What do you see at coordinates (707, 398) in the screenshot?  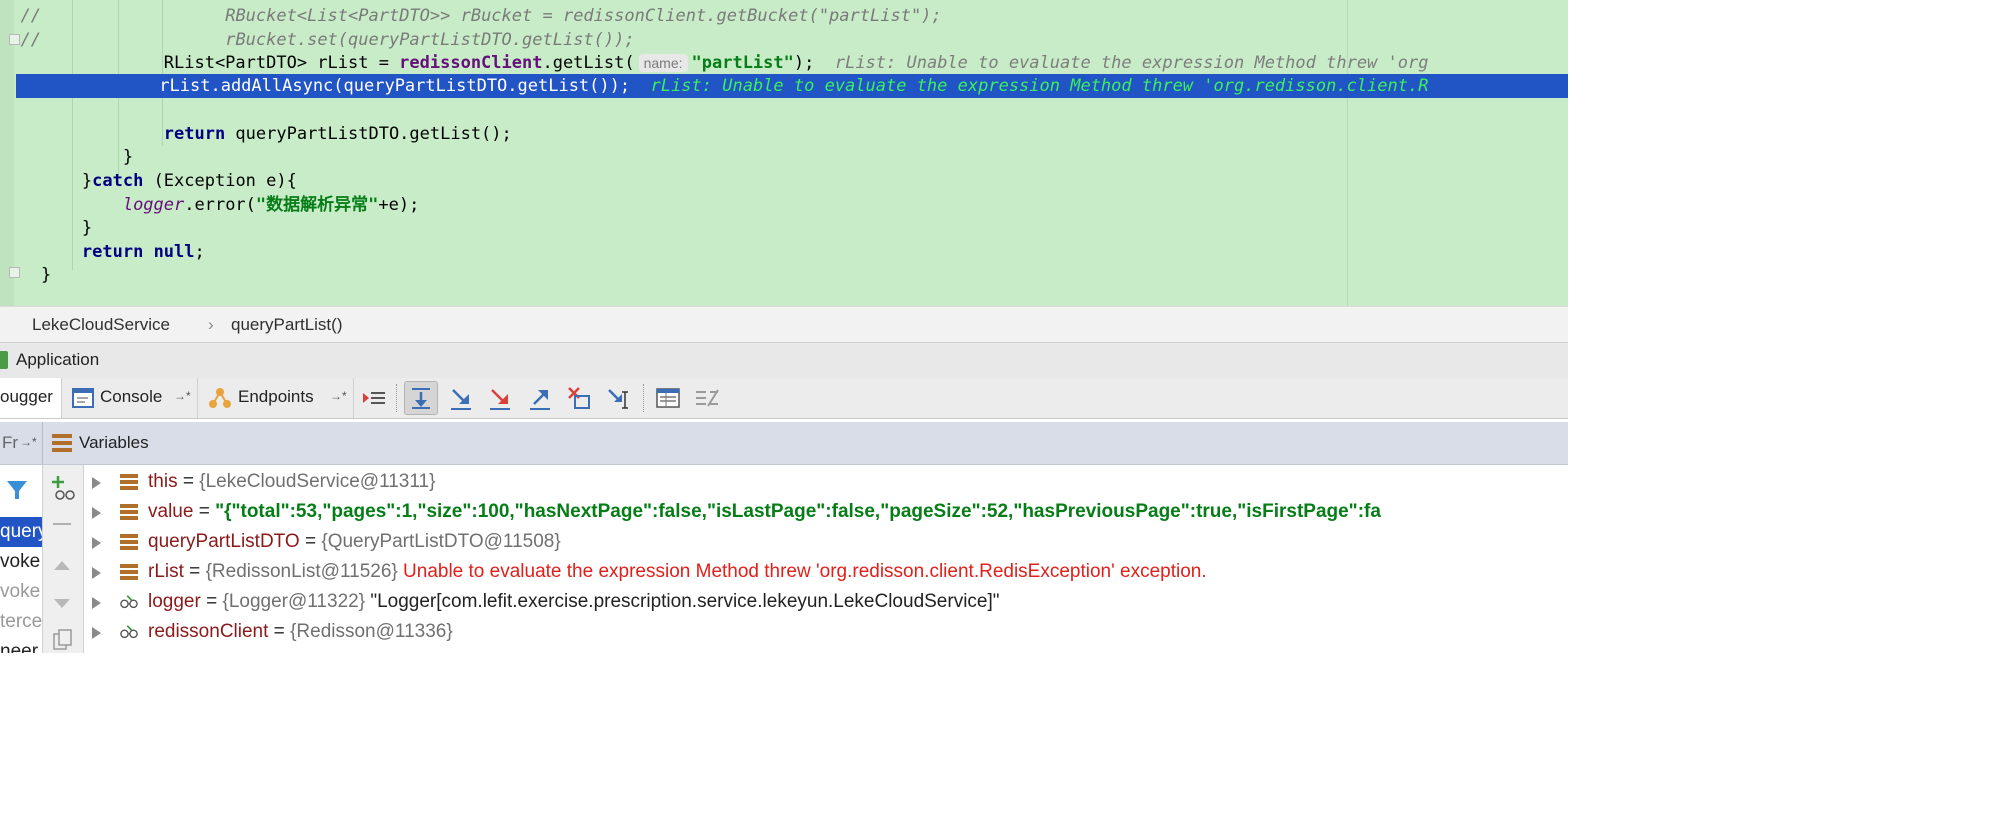 I see `trace-stream-icon` at bounding box center [707, 398].